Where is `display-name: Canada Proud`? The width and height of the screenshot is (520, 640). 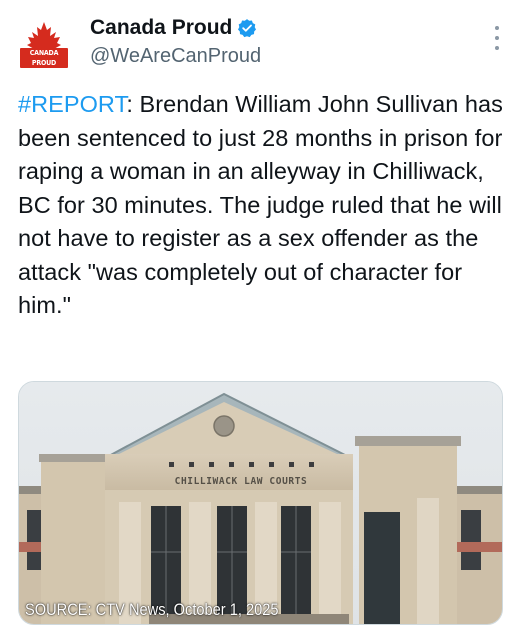 display-name: Canada Proud is located at coordinates (161, 28).